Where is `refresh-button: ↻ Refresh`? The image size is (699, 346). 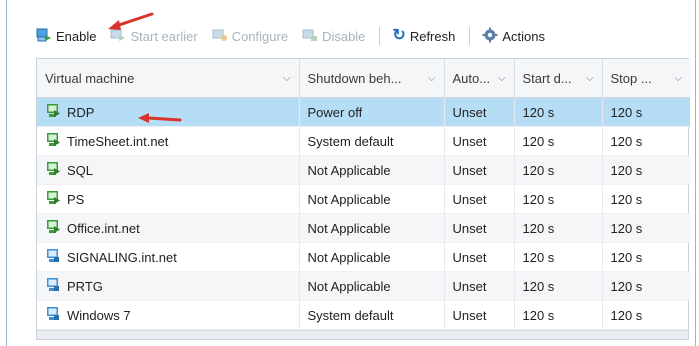 refresh-button: ↻ Refresh is located at coordinates (423, 36).